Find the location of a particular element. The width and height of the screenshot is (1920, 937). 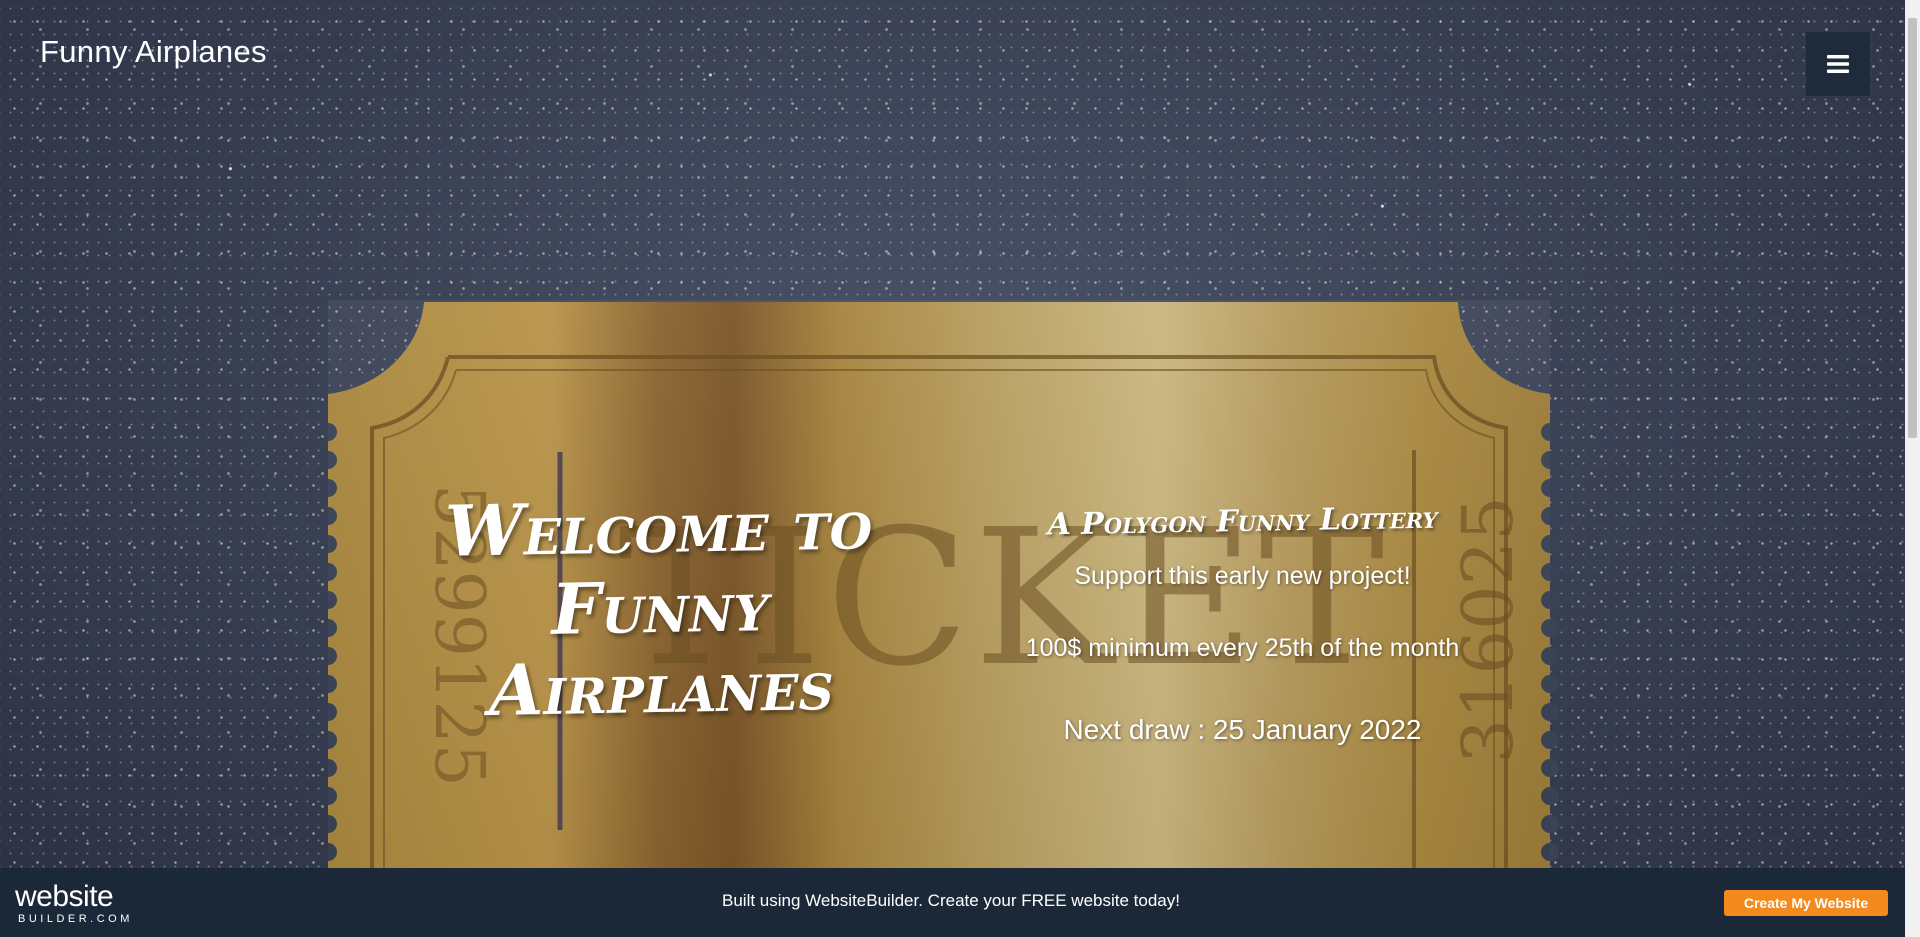

next-draw-text: Next draw : 25 January 2022 is located at coordinates (1242, 729).